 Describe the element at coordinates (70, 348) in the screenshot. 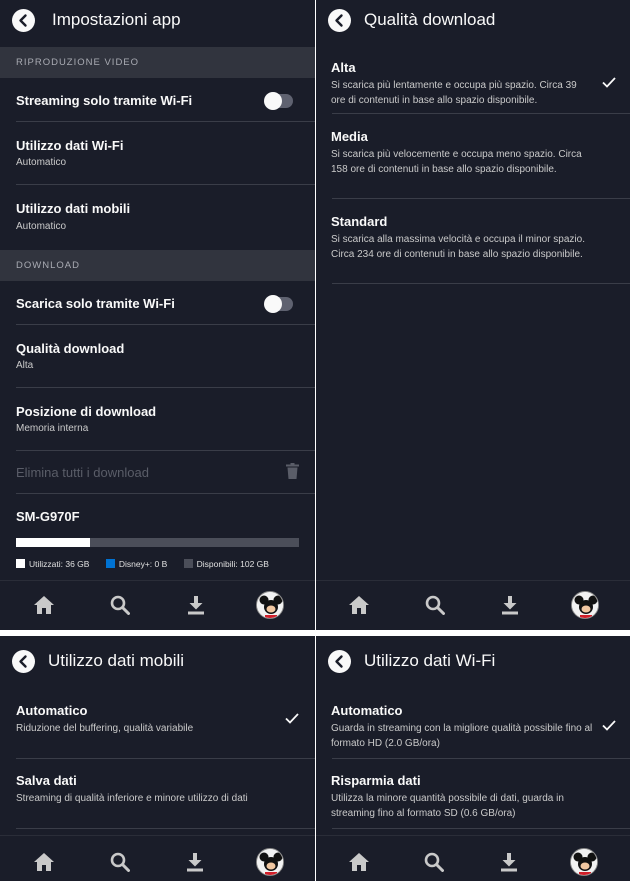

I see `download-quality-label: Qualità download` at that location.